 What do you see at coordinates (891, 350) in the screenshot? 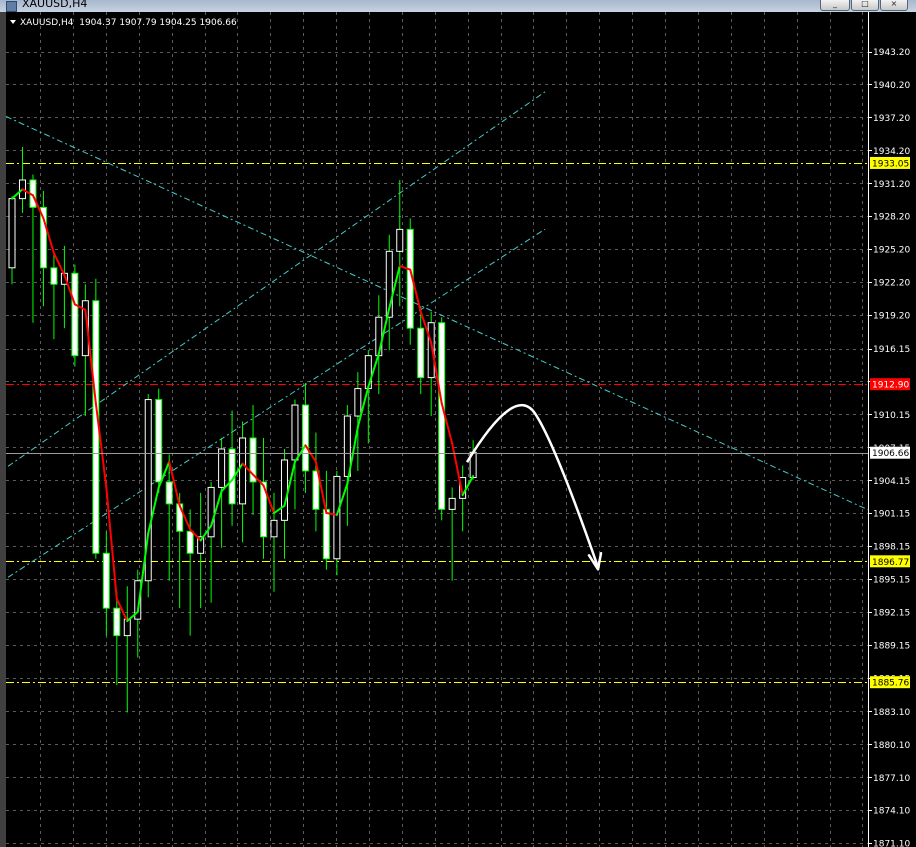
I see `axis-tick-label: 1916.15` at bounding box center [891, 350].